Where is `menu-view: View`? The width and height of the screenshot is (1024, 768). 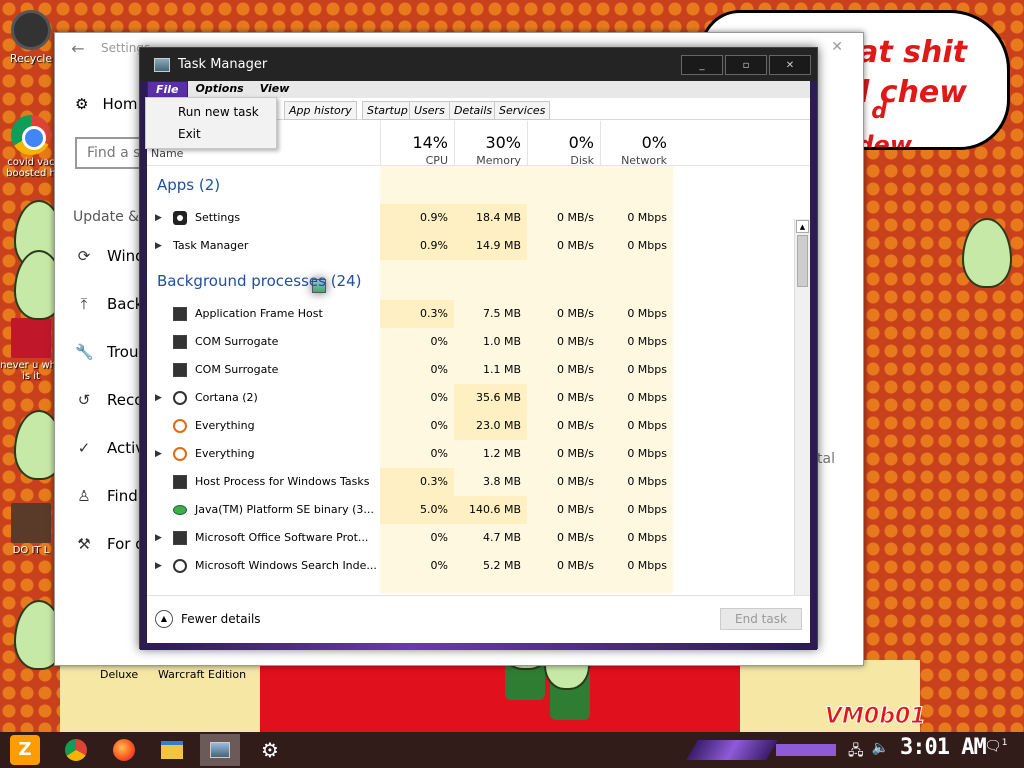 menu-view: View is located at coordinates (275, 89).